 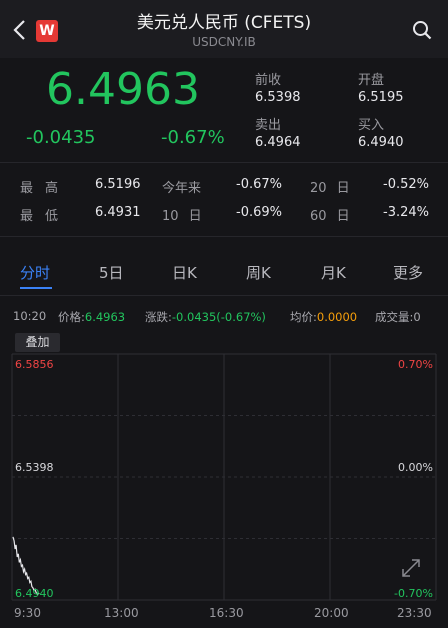 What do you see at coordinates (184, 272) in the screenshot?
I see `tab-daily-k: 日K` at bounding box center [184, 272].